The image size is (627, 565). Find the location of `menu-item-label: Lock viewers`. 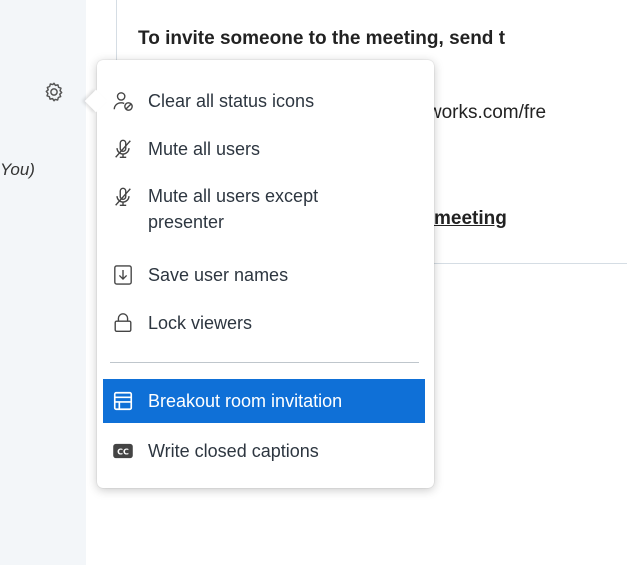

menu-item-label: Lock viewers is located at coordinates (200, 323).